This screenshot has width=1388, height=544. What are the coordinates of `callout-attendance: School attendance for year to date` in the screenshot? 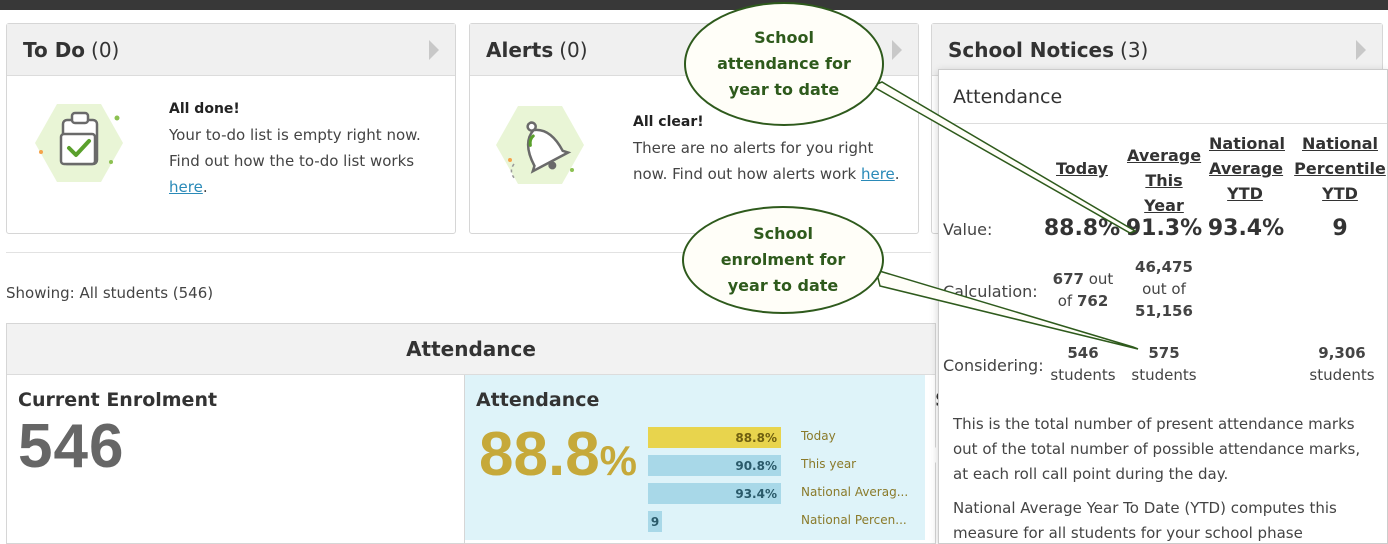 It's located at (784, 64).